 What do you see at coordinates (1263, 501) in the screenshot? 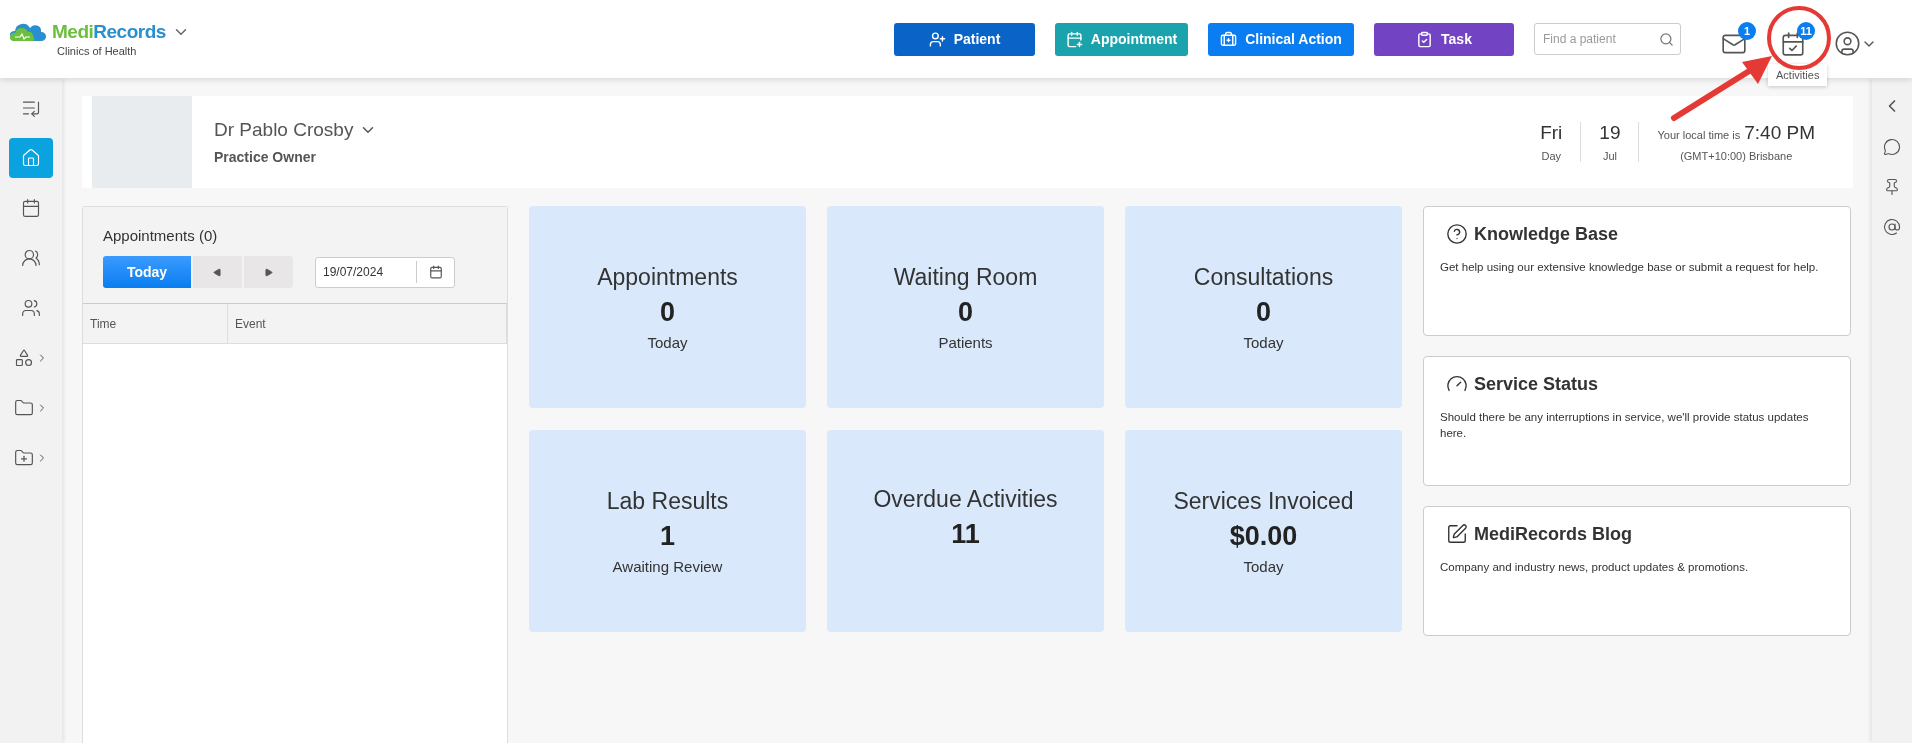
I see `tile-title: Services Invoiced` at bounding box center [1263, 501].